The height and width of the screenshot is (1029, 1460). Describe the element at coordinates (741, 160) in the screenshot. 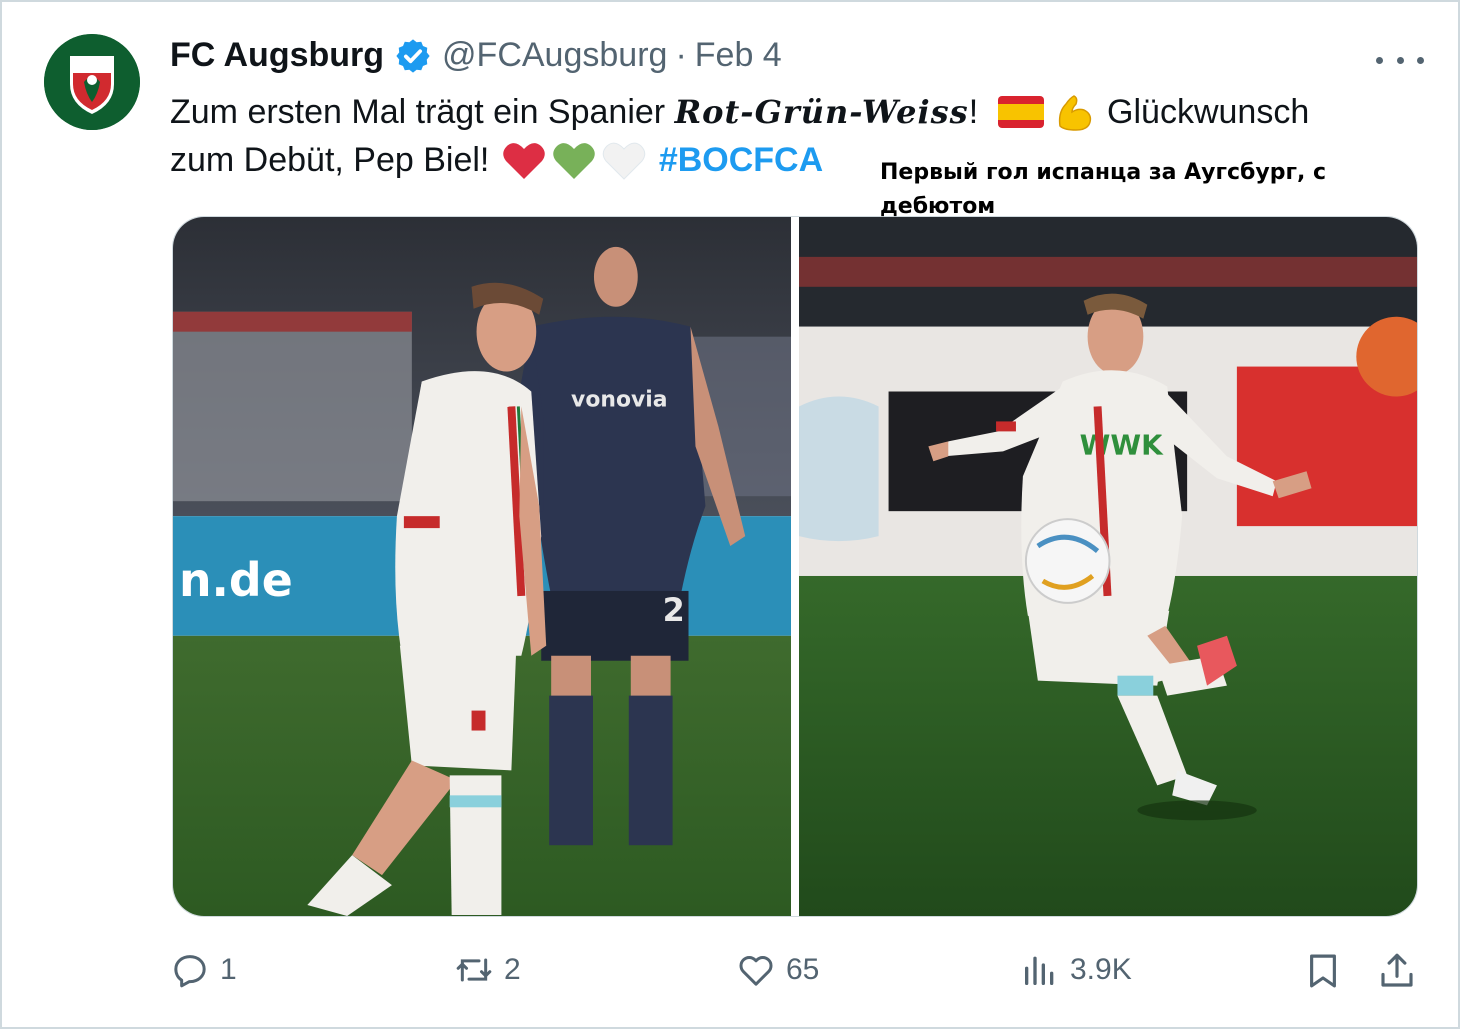

I see `hashtag-link: #BOCFCA` at that location.